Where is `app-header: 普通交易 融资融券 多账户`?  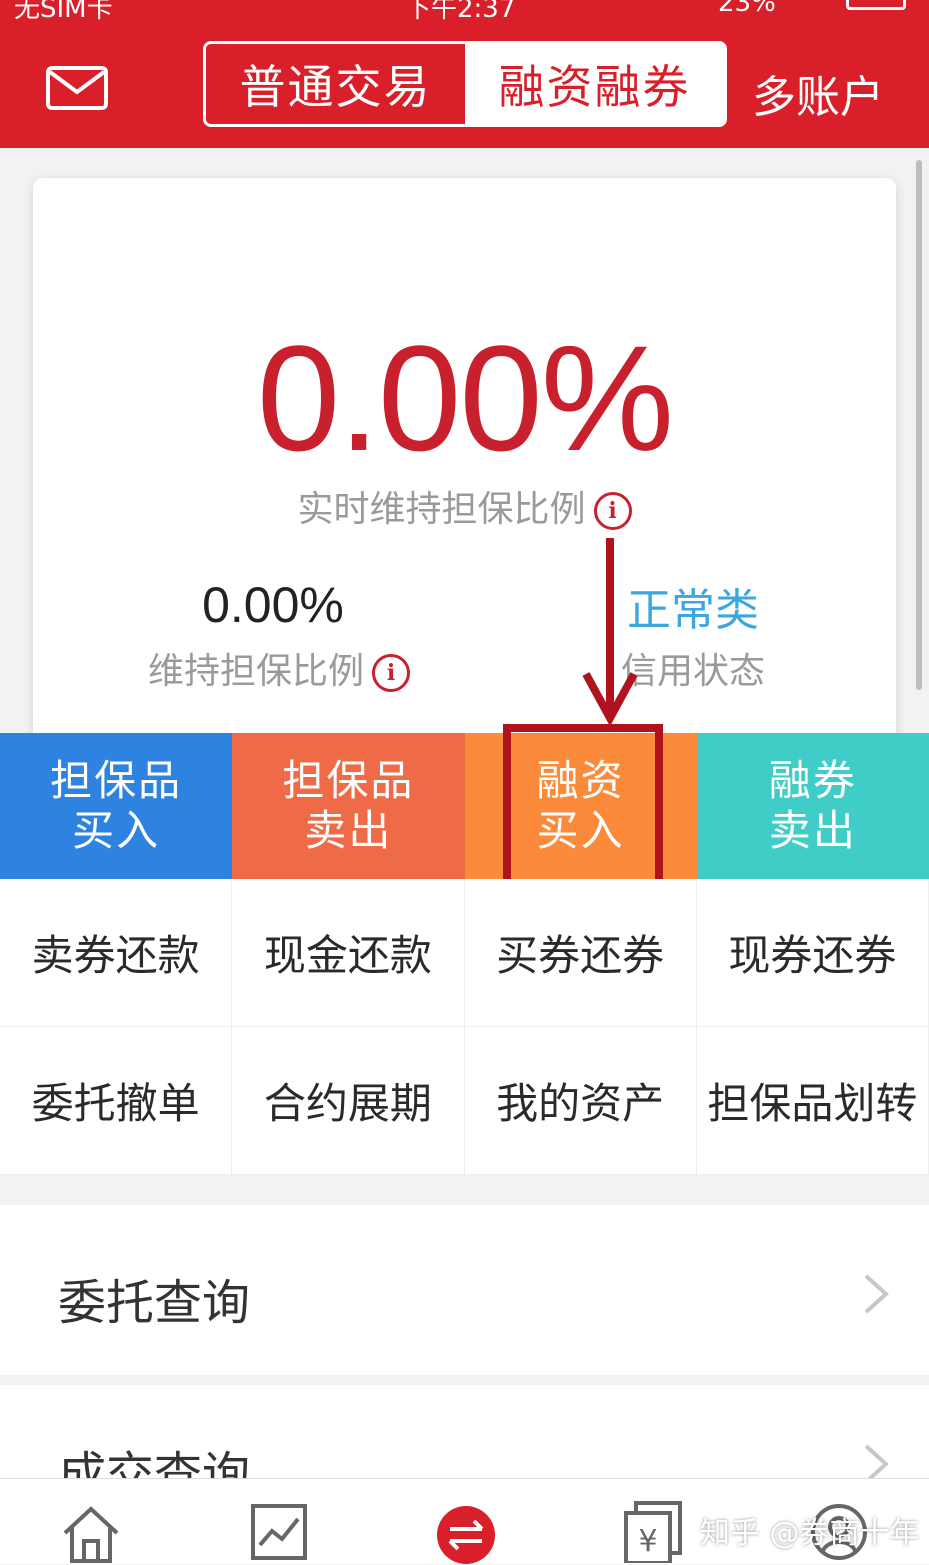
app-header: 普通交易 融资融券 多账户 is located at coordinates (464, 89).